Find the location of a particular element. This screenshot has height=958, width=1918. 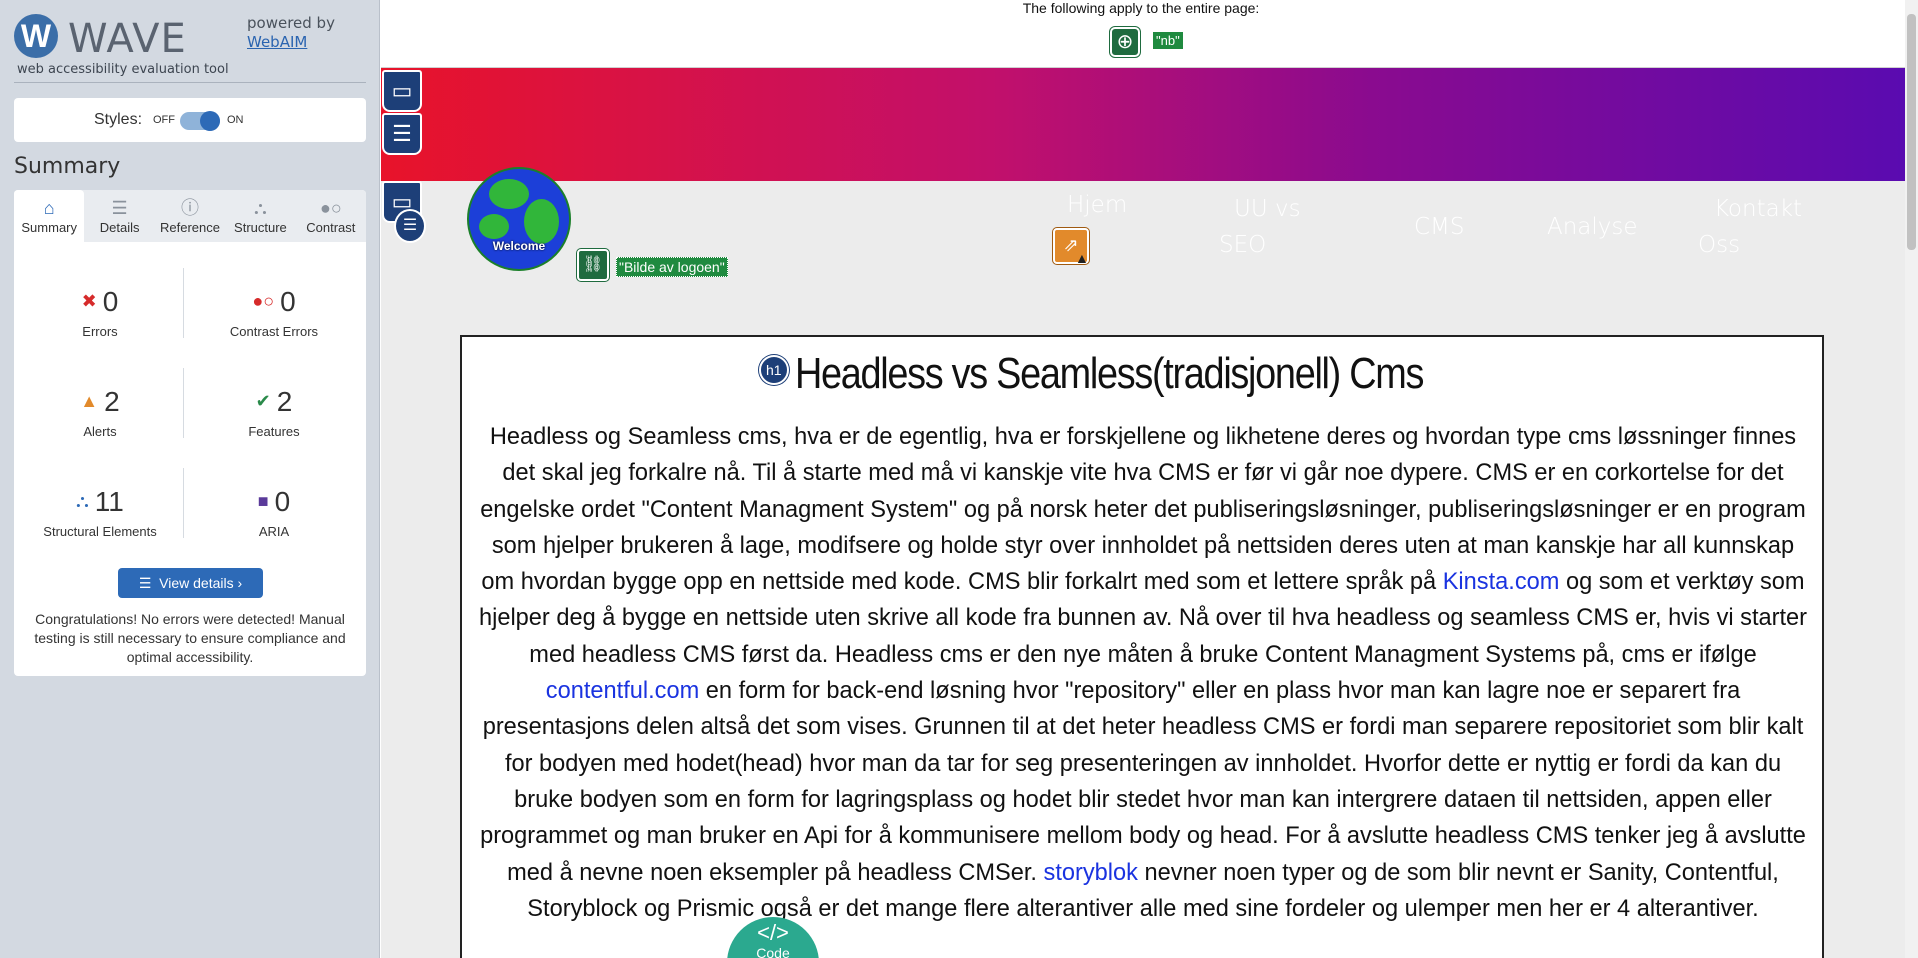

contentful-link: contentful.com is located at coordinates (622, 691).